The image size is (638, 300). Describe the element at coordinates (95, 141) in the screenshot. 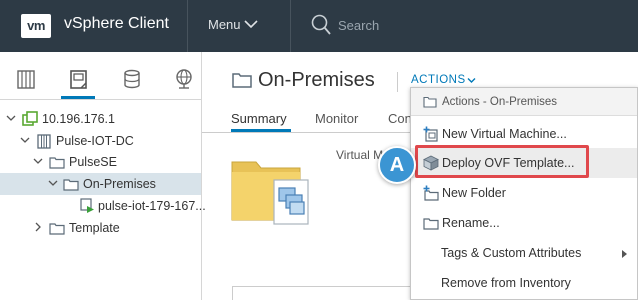

I see `tree-item-label: Pulse-IOT-DC` at that location.